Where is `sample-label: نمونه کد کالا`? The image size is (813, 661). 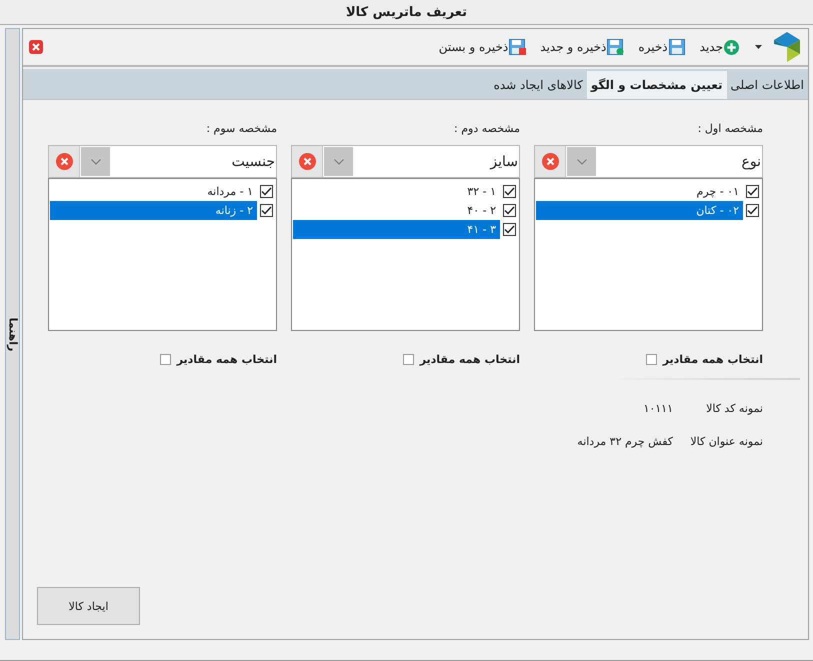 sample-label: نمونه کد کالا is located at coordinates (734, 408).